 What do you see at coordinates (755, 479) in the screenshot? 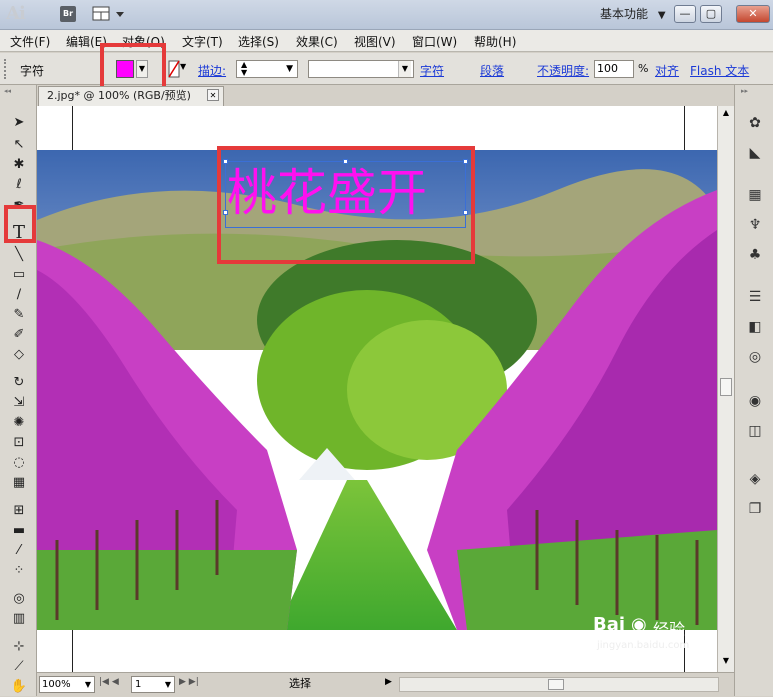
I see `layers-panel-icon: ◈` at bounding box center [755, 479].